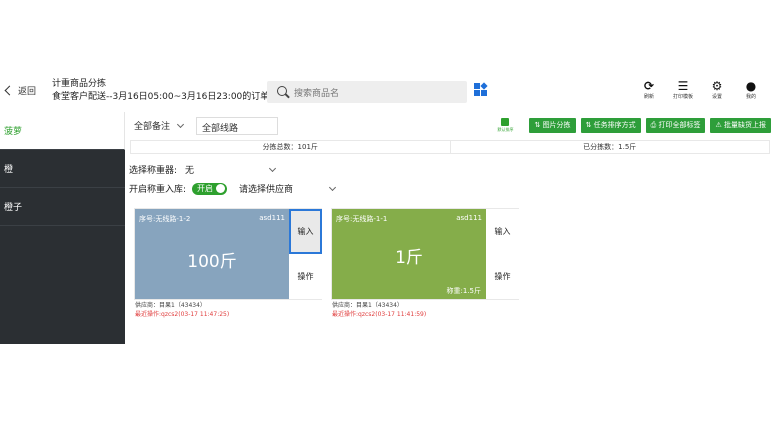 The height and width of the screenshot is (421, 774). I want to click on scale-row: 选择称重器: 无, so click(205, 169).